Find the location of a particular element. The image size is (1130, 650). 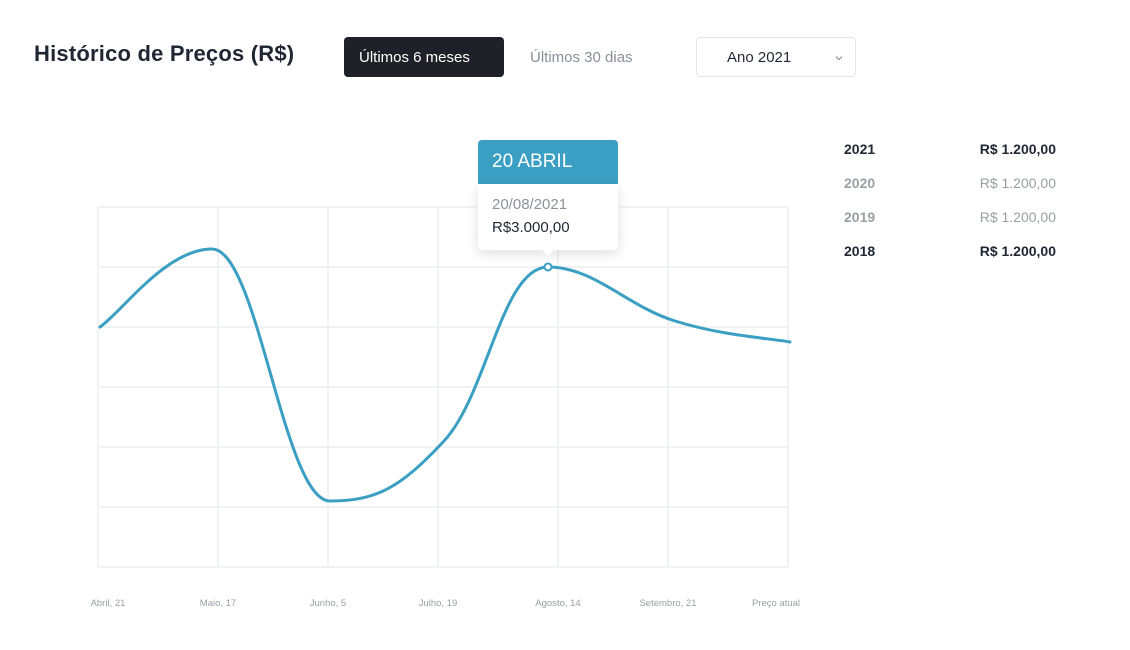

legend-row: 2020 R$ 1.200,00 is located at coordinates (950, 192).